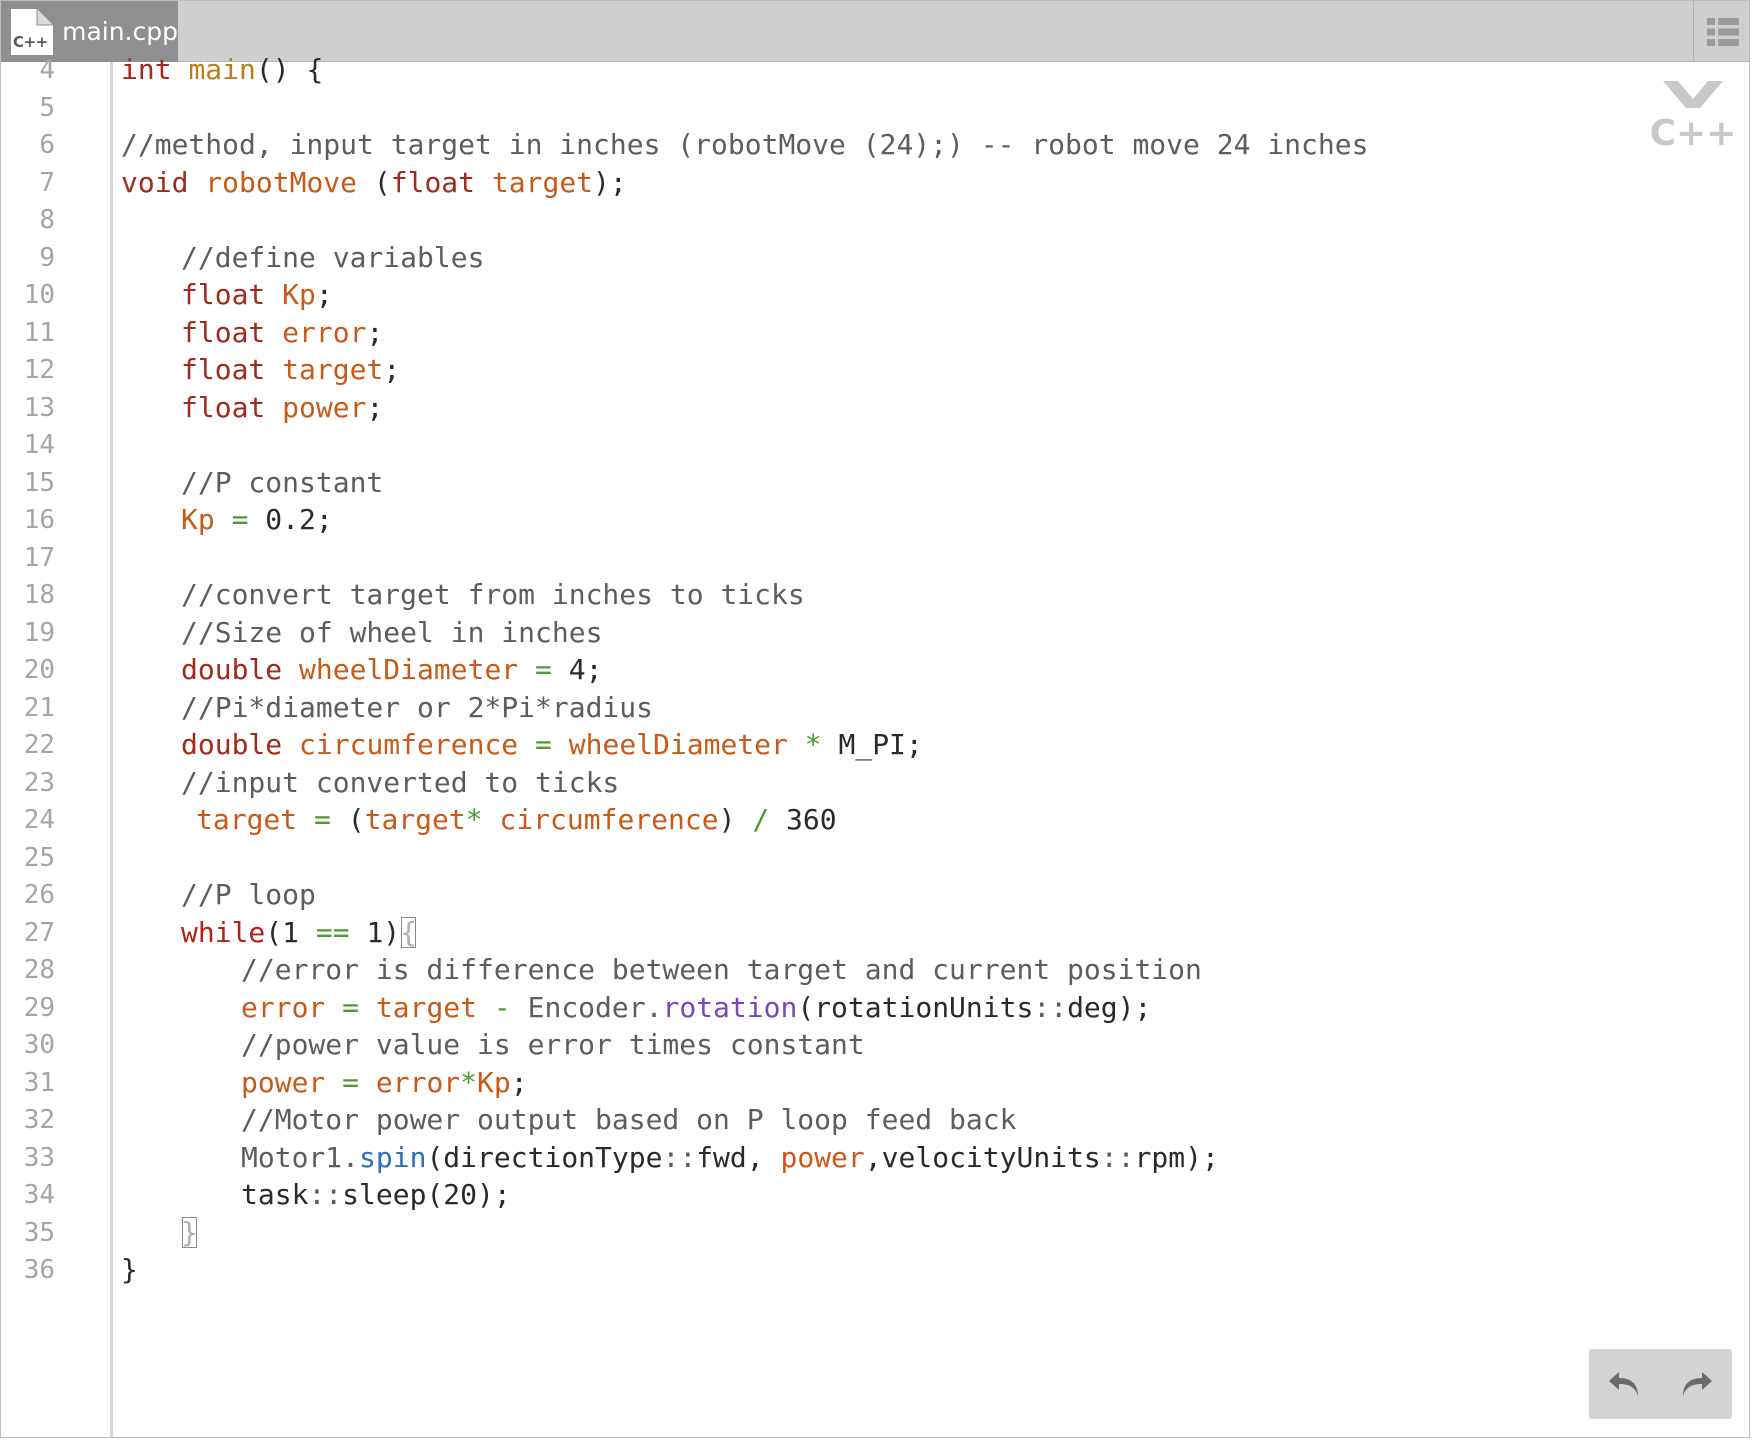 The height and width of the screenshot is (1440, 1752). What do you see at coordinates (47, 107) in the screenshot?
I see `line-number: 5` at bounding box center [47, 107].